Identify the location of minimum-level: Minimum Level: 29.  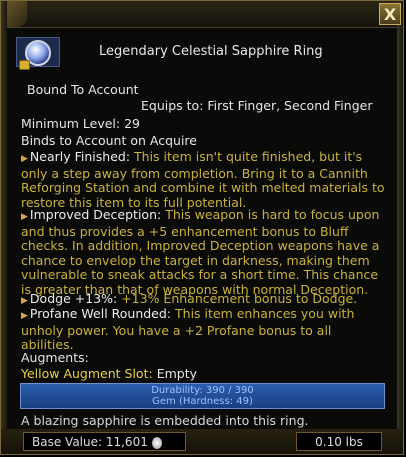
(80, 123).